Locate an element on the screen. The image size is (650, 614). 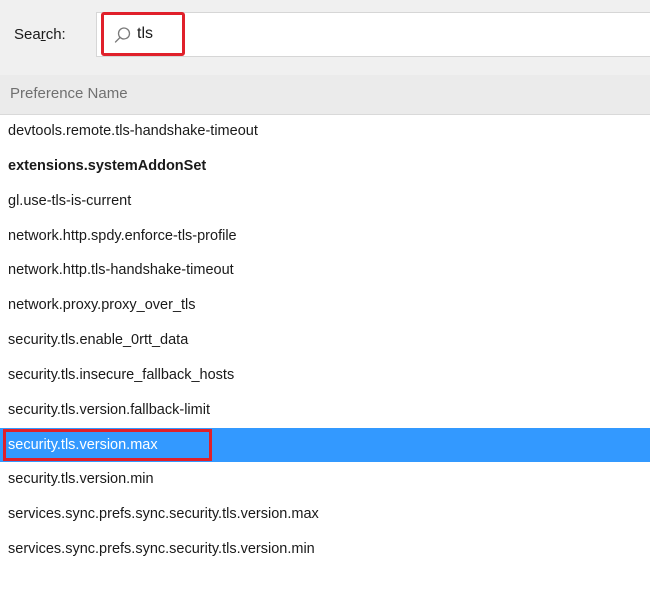
table-row: devtools.remote.tls-handshake-timeout is located at coordinates (325, 131).